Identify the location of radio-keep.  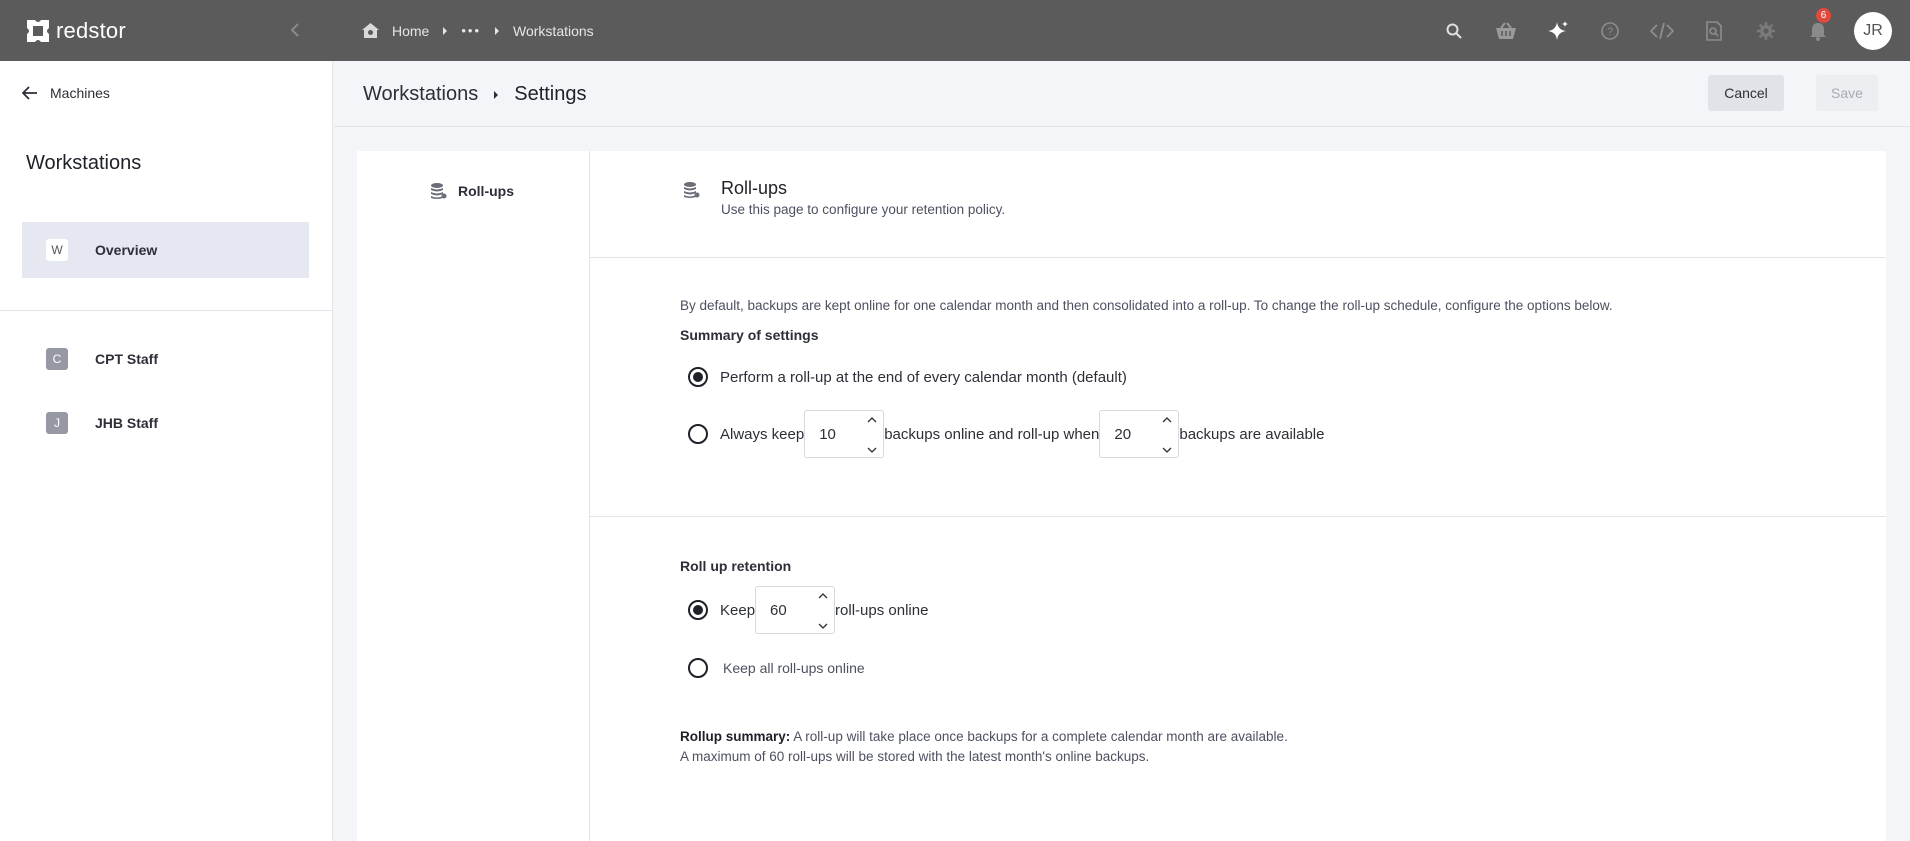
(698, 610).